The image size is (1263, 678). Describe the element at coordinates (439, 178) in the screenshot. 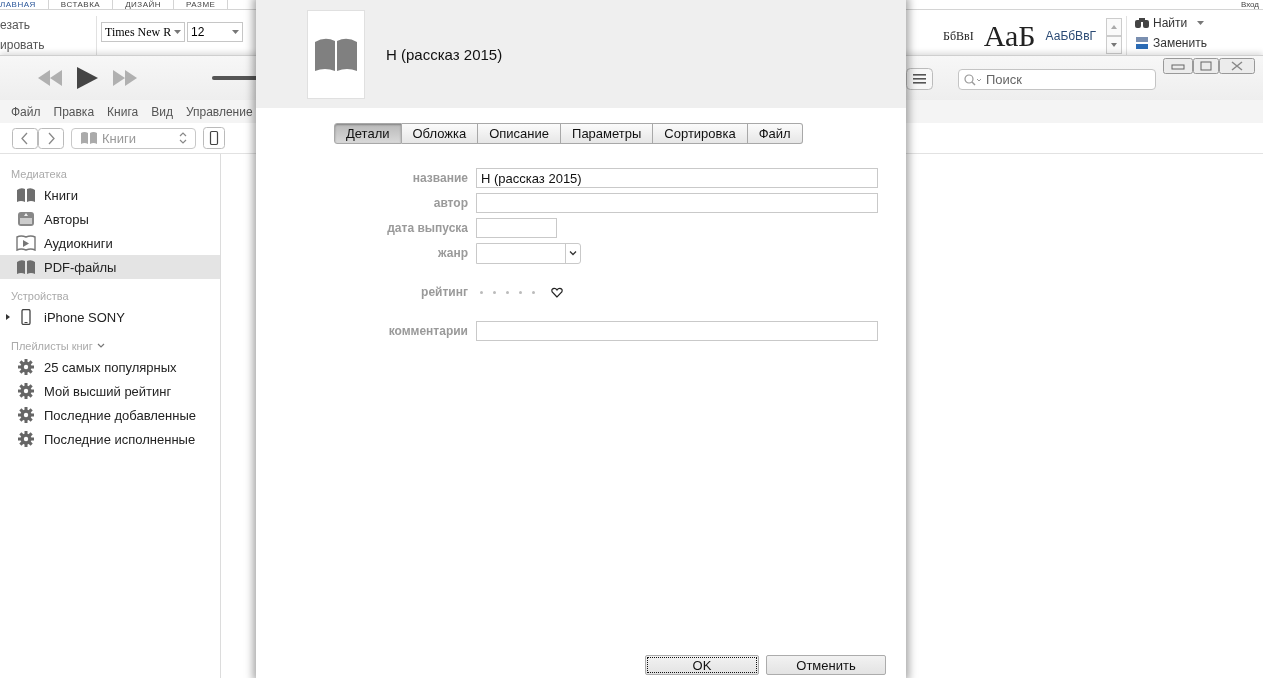

I see `field-label: название` at that location.